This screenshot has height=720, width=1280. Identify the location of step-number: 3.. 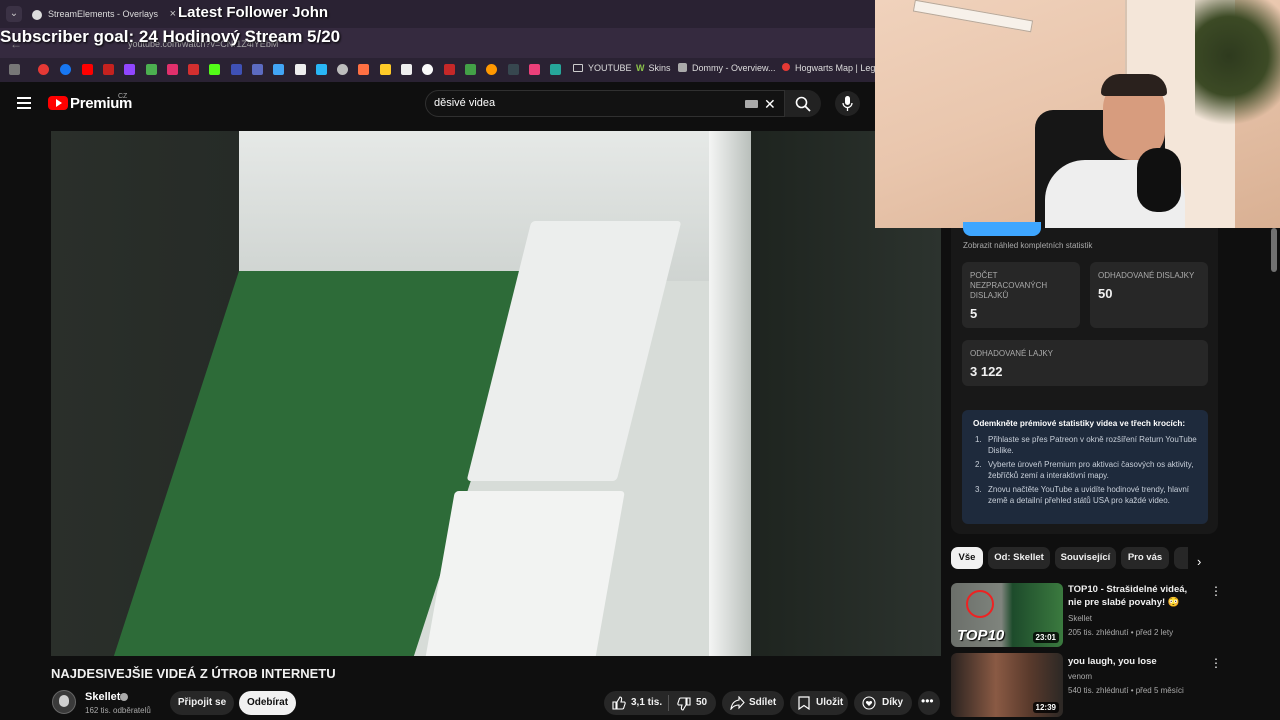
(978, 489).